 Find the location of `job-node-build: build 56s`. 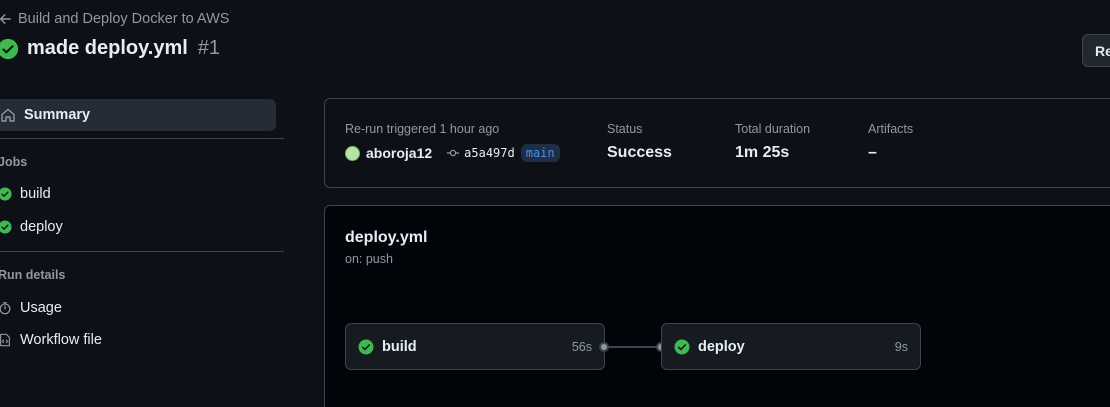

job-node-build: build 56s is located at coordinates (475, 346).